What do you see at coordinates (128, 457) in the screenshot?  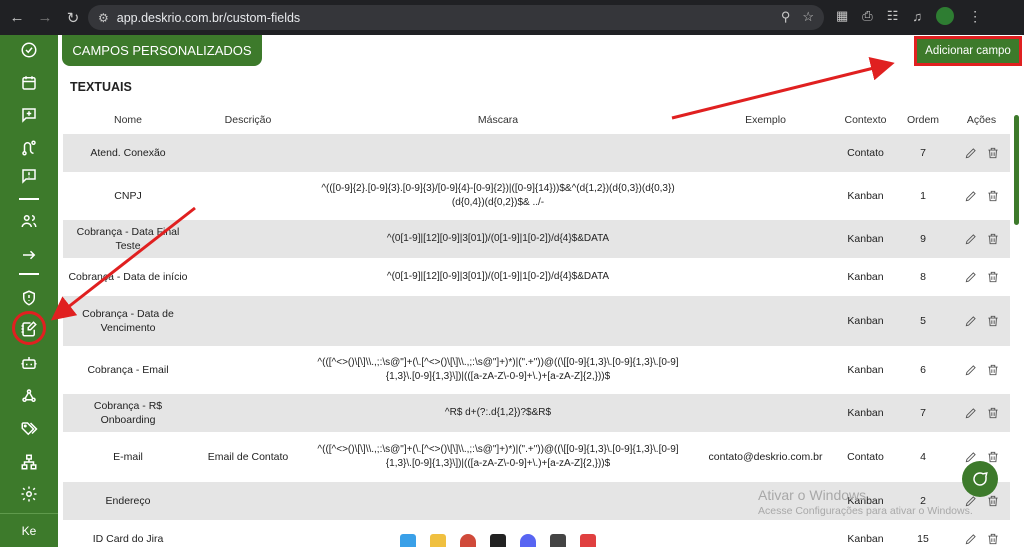 I see `cell-name: E-mail` at bounding box center [128, 457].